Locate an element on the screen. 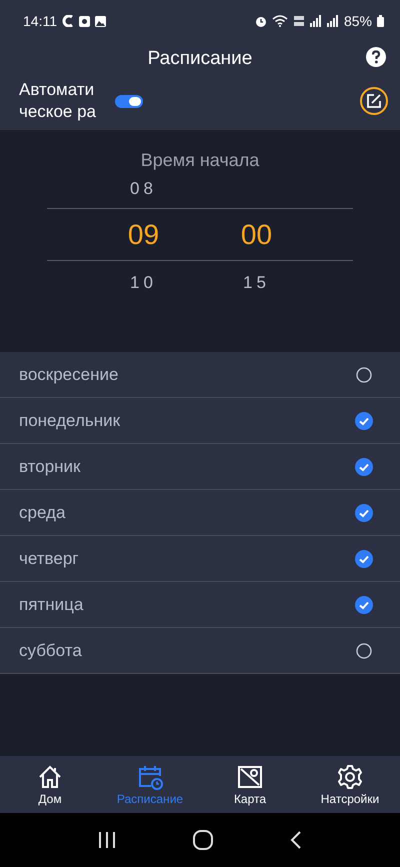 The height and width of the screenshot is (867, 400). toggle-switch is located at coordinates (129, 101).